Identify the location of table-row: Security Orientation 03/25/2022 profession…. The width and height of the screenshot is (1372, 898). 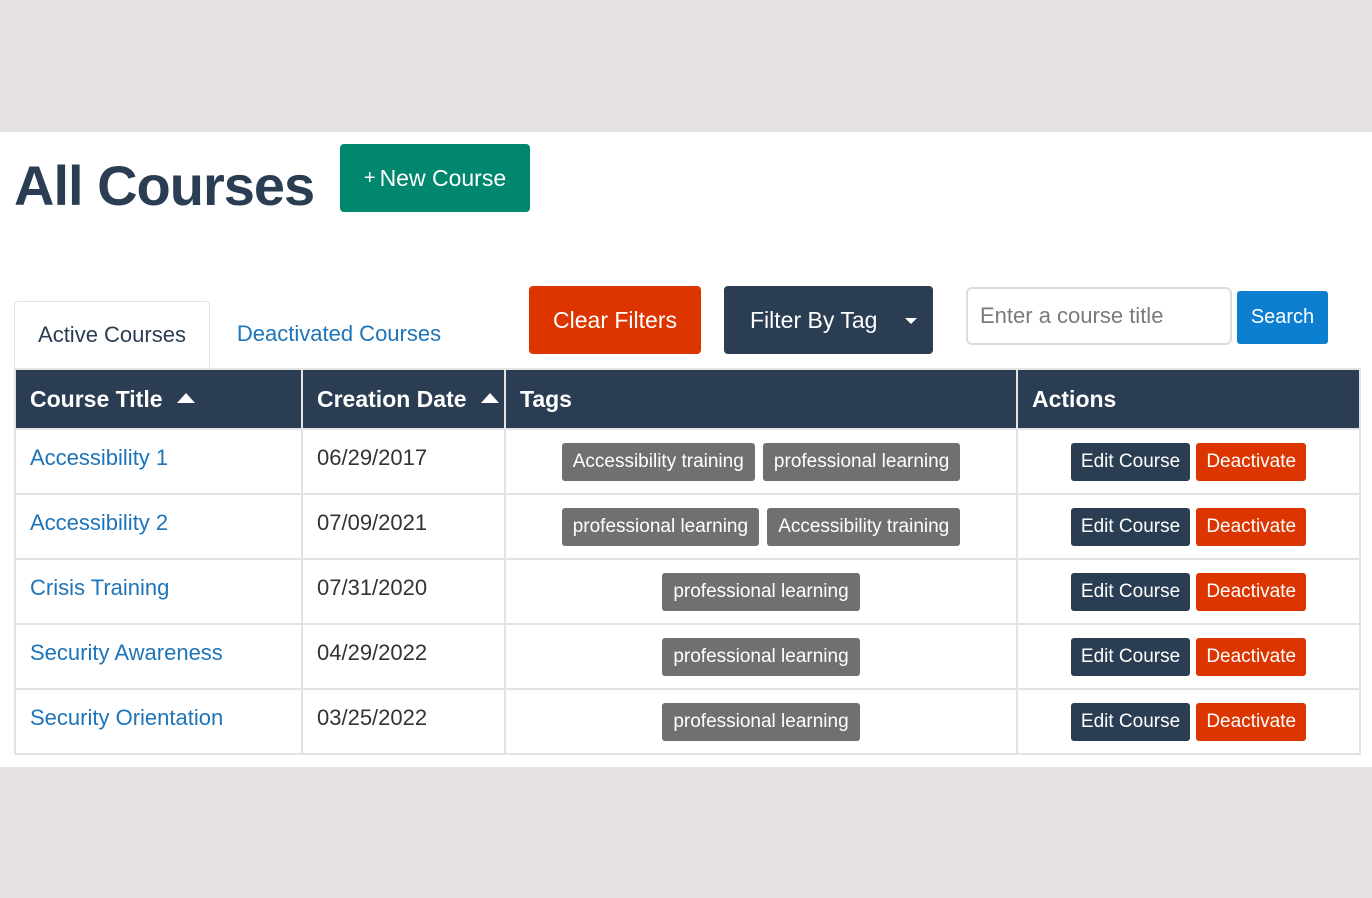
(687, 721).